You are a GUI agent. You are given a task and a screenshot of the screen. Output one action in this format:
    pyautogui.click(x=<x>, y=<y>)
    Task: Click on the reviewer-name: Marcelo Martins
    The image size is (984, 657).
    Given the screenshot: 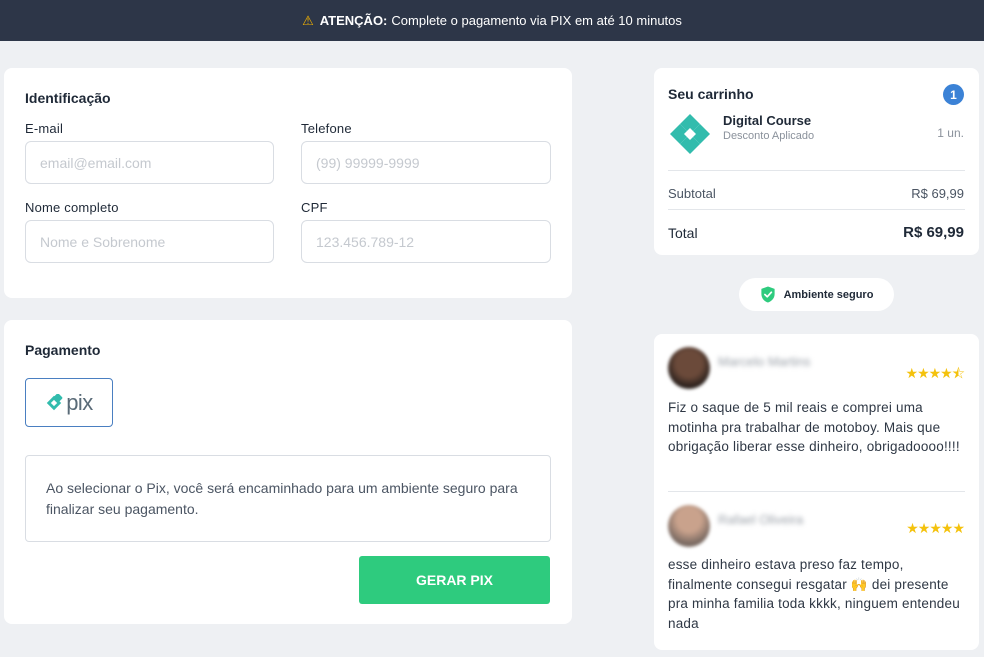 What is the action you would take?
    pyautogui.click(x=764, y=361)
    